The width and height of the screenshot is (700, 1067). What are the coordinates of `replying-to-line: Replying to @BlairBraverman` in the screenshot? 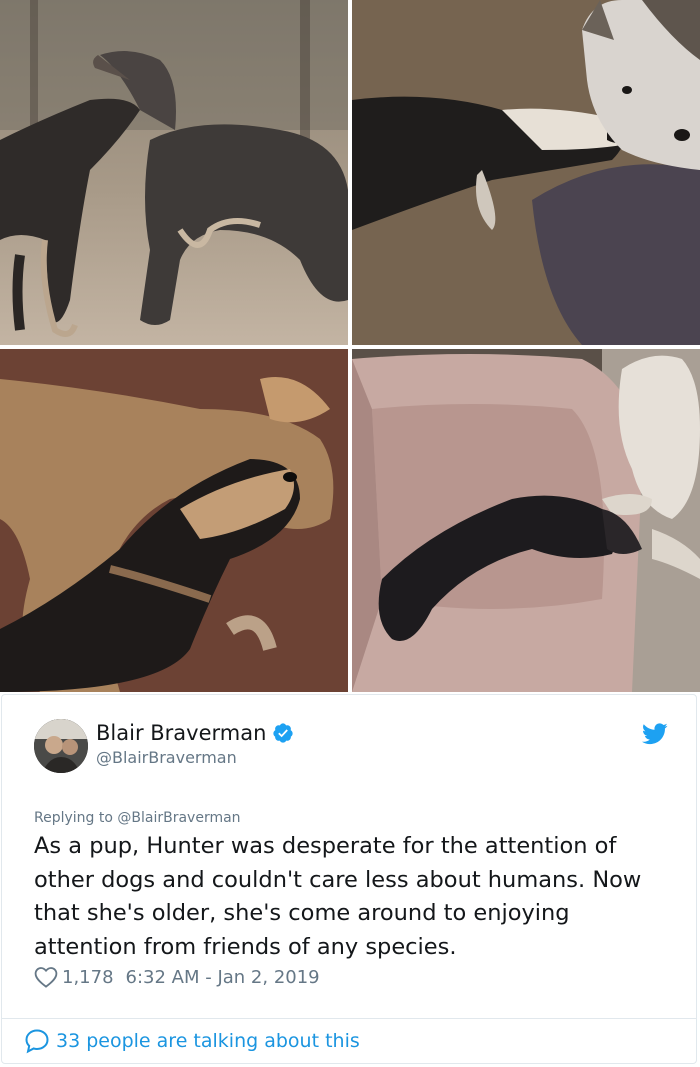 It's located at (137, 818).